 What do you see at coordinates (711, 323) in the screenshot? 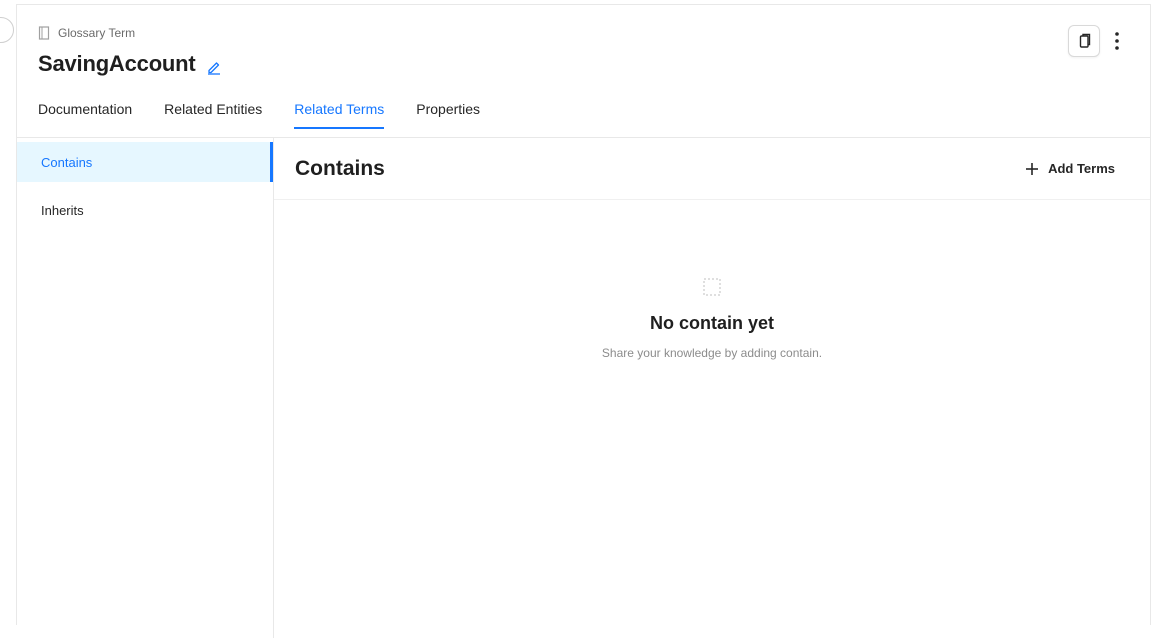
I see `empty-state-title: No contain yet` at bounding box center [711, 323].